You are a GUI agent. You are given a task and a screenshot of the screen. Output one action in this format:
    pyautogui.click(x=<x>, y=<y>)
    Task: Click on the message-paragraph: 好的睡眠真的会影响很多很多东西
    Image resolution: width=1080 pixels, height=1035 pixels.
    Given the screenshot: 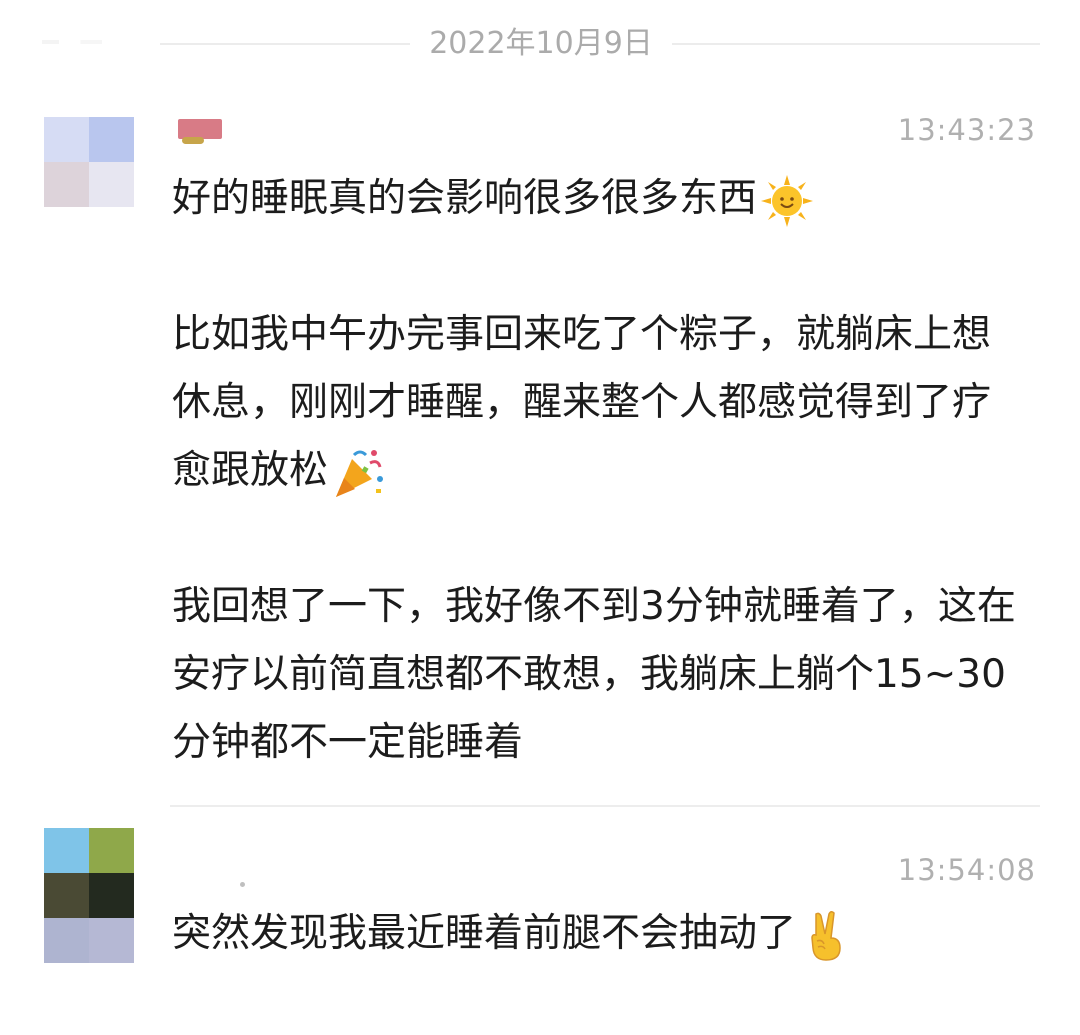 What is the action you would take?
    pyautogui.click(x=597, y=199)
    